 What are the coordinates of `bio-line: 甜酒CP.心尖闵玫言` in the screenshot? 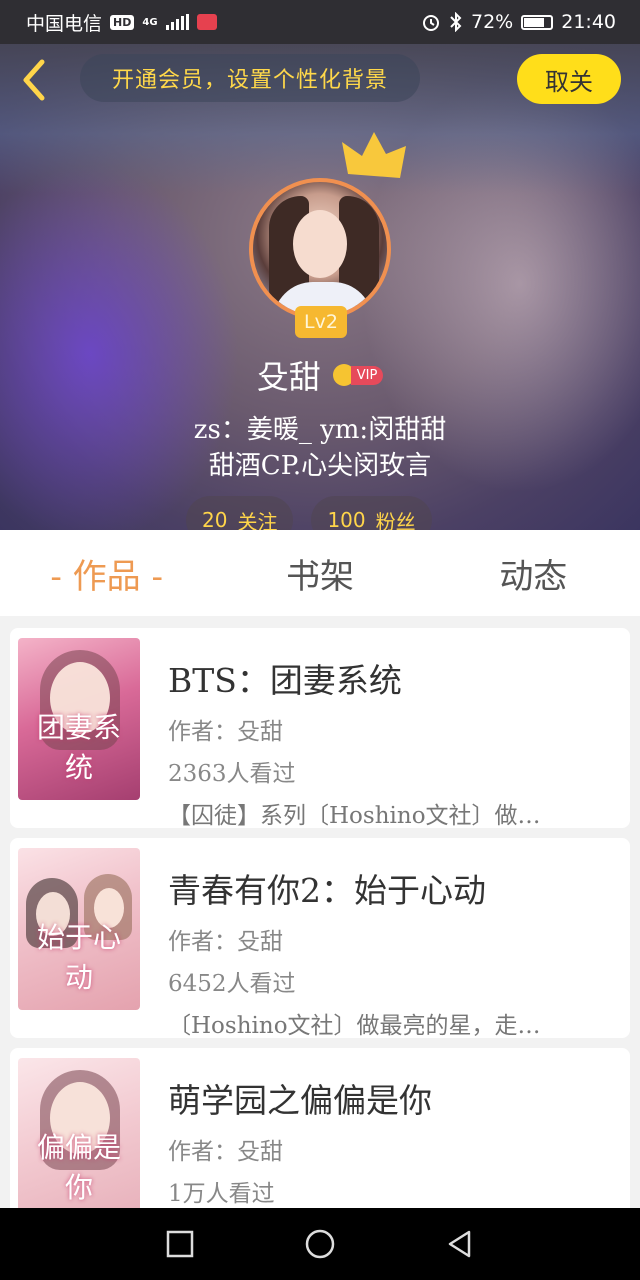 It's located at (320, 466).